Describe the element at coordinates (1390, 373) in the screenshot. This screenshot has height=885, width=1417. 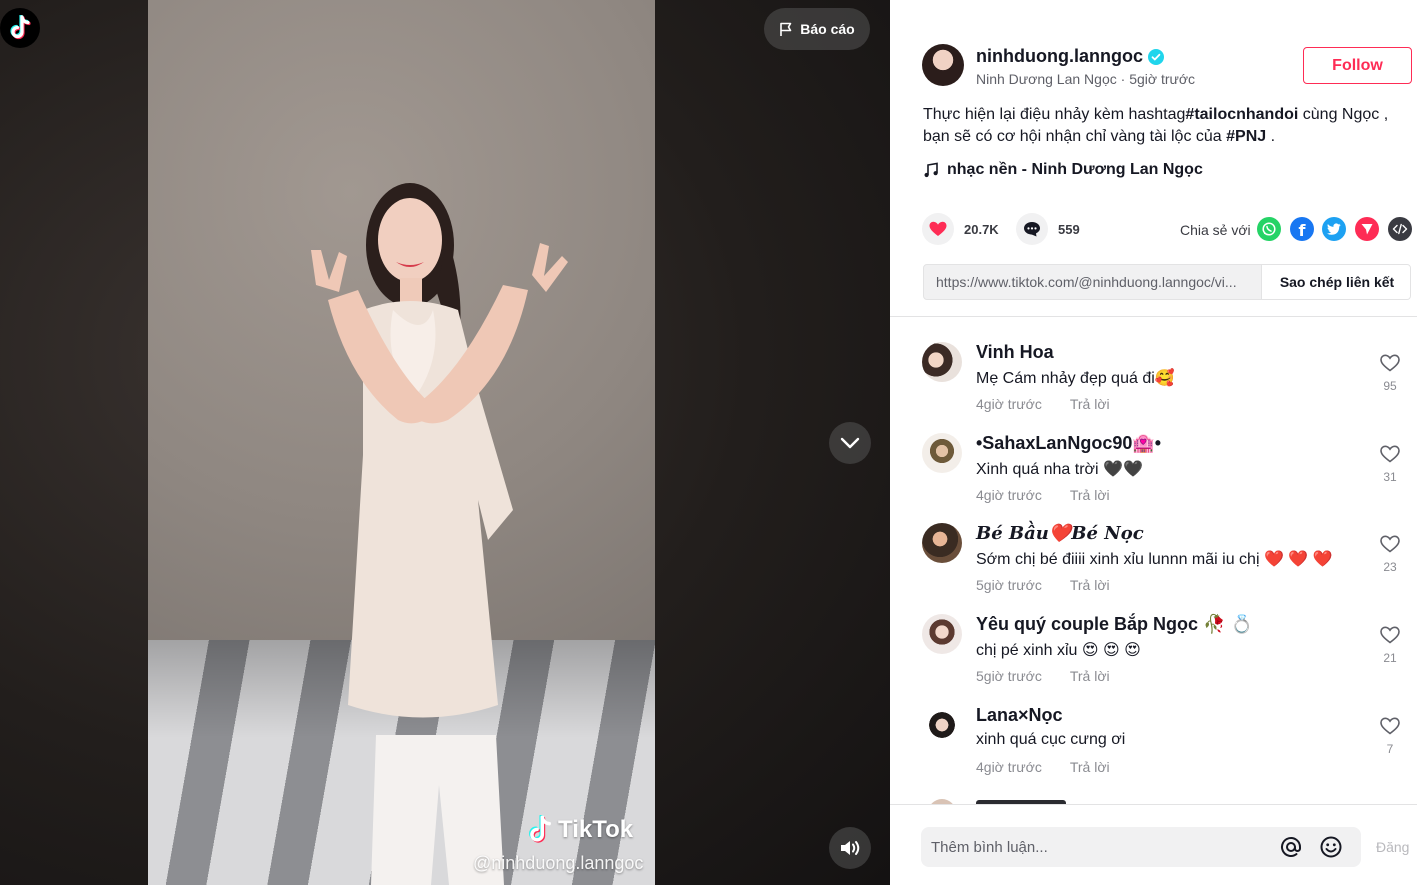
I see `comment-like: 95` at that location.